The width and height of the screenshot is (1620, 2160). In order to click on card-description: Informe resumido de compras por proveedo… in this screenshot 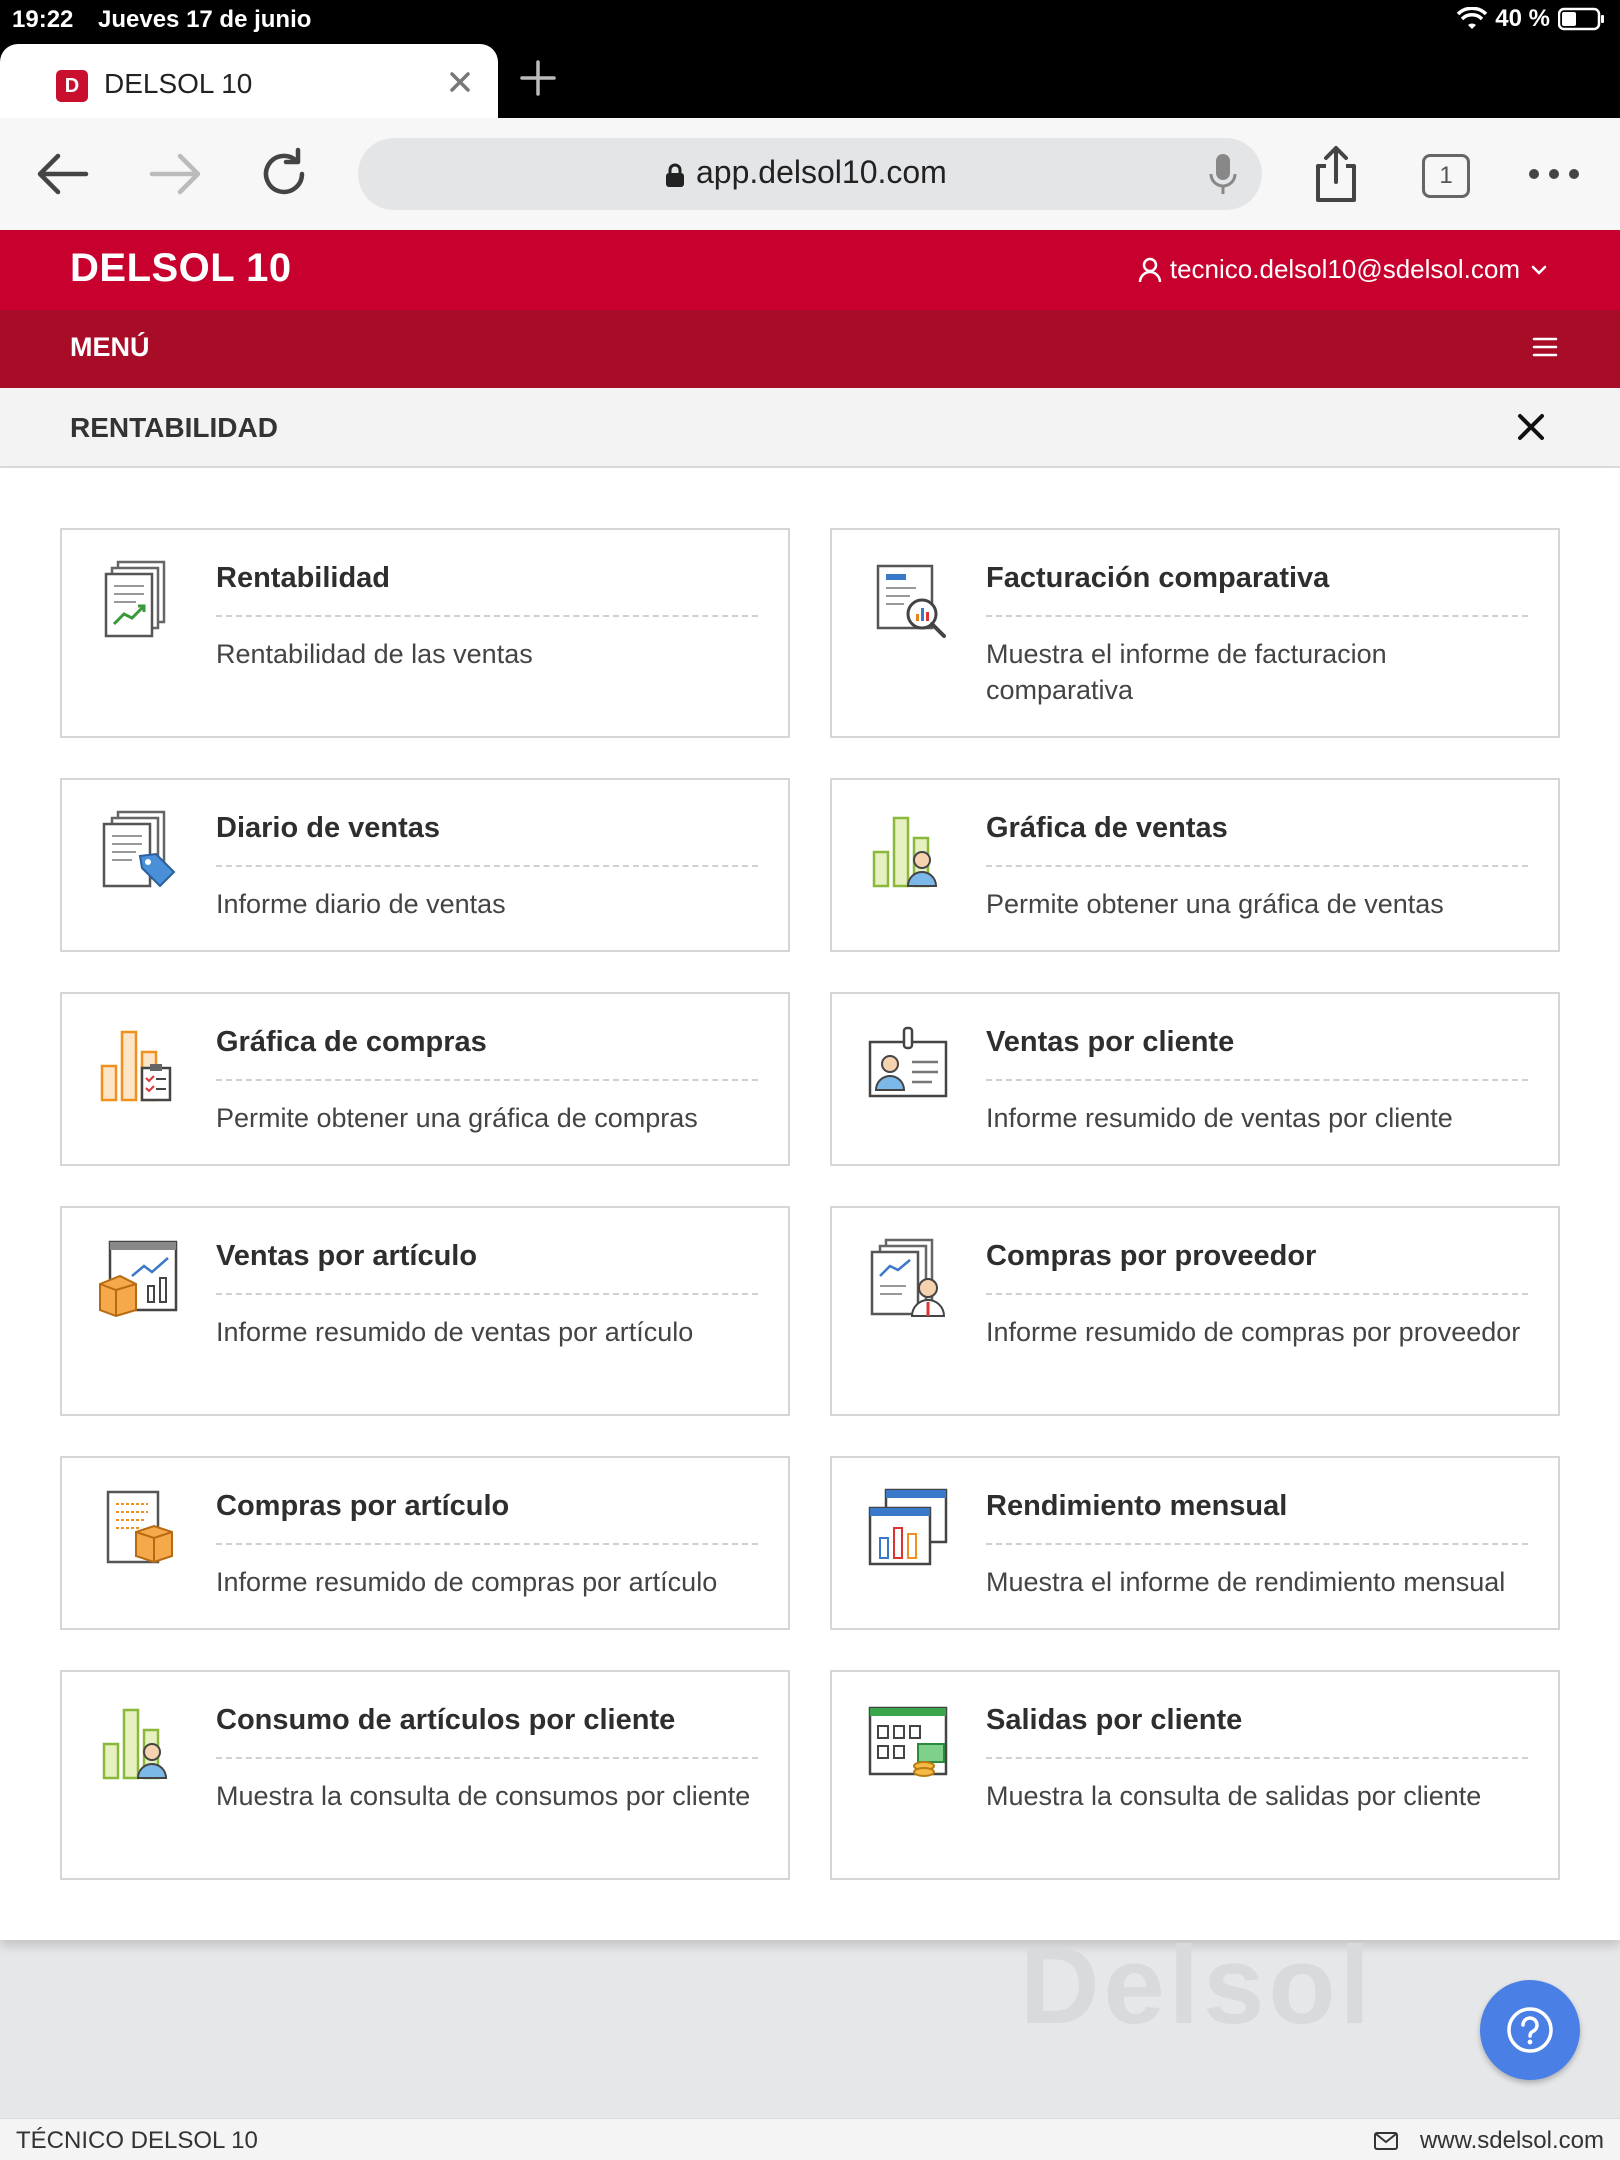, I will do `click(1253, 1332)`.